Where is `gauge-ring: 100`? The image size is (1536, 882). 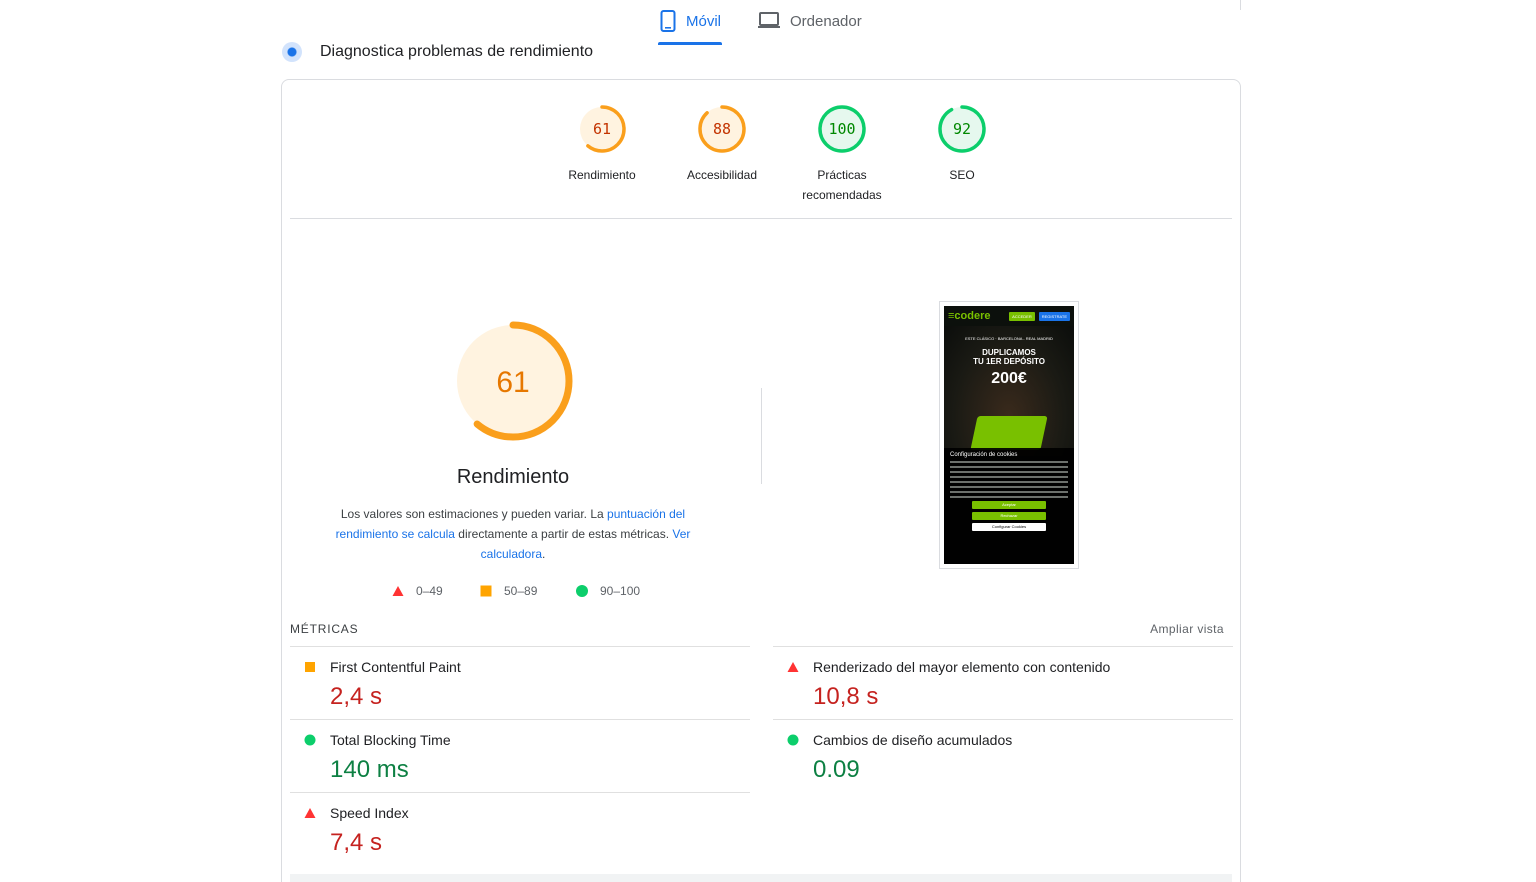 gauge-ring: 100 is located at coordinates (842, 129).